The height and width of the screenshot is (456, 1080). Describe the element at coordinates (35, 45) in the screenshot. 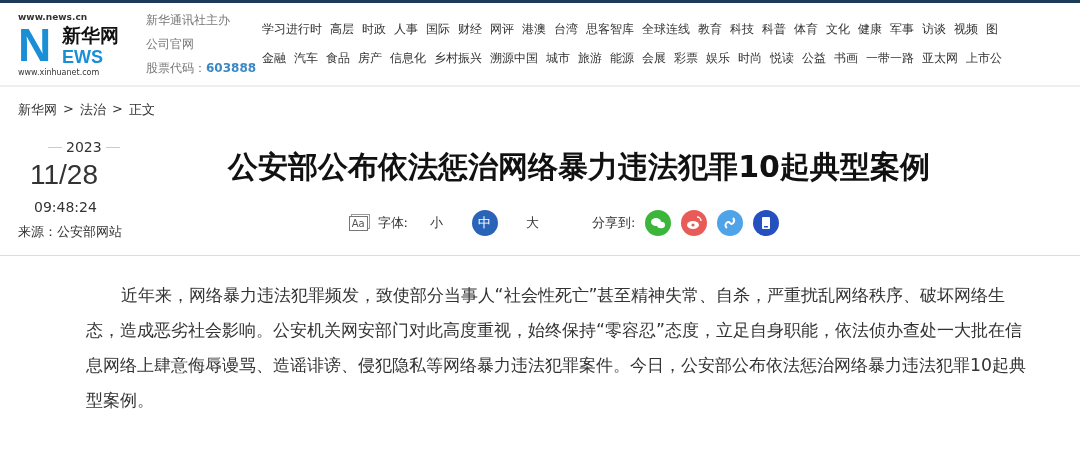

I see `logo-letter: N` at that location.